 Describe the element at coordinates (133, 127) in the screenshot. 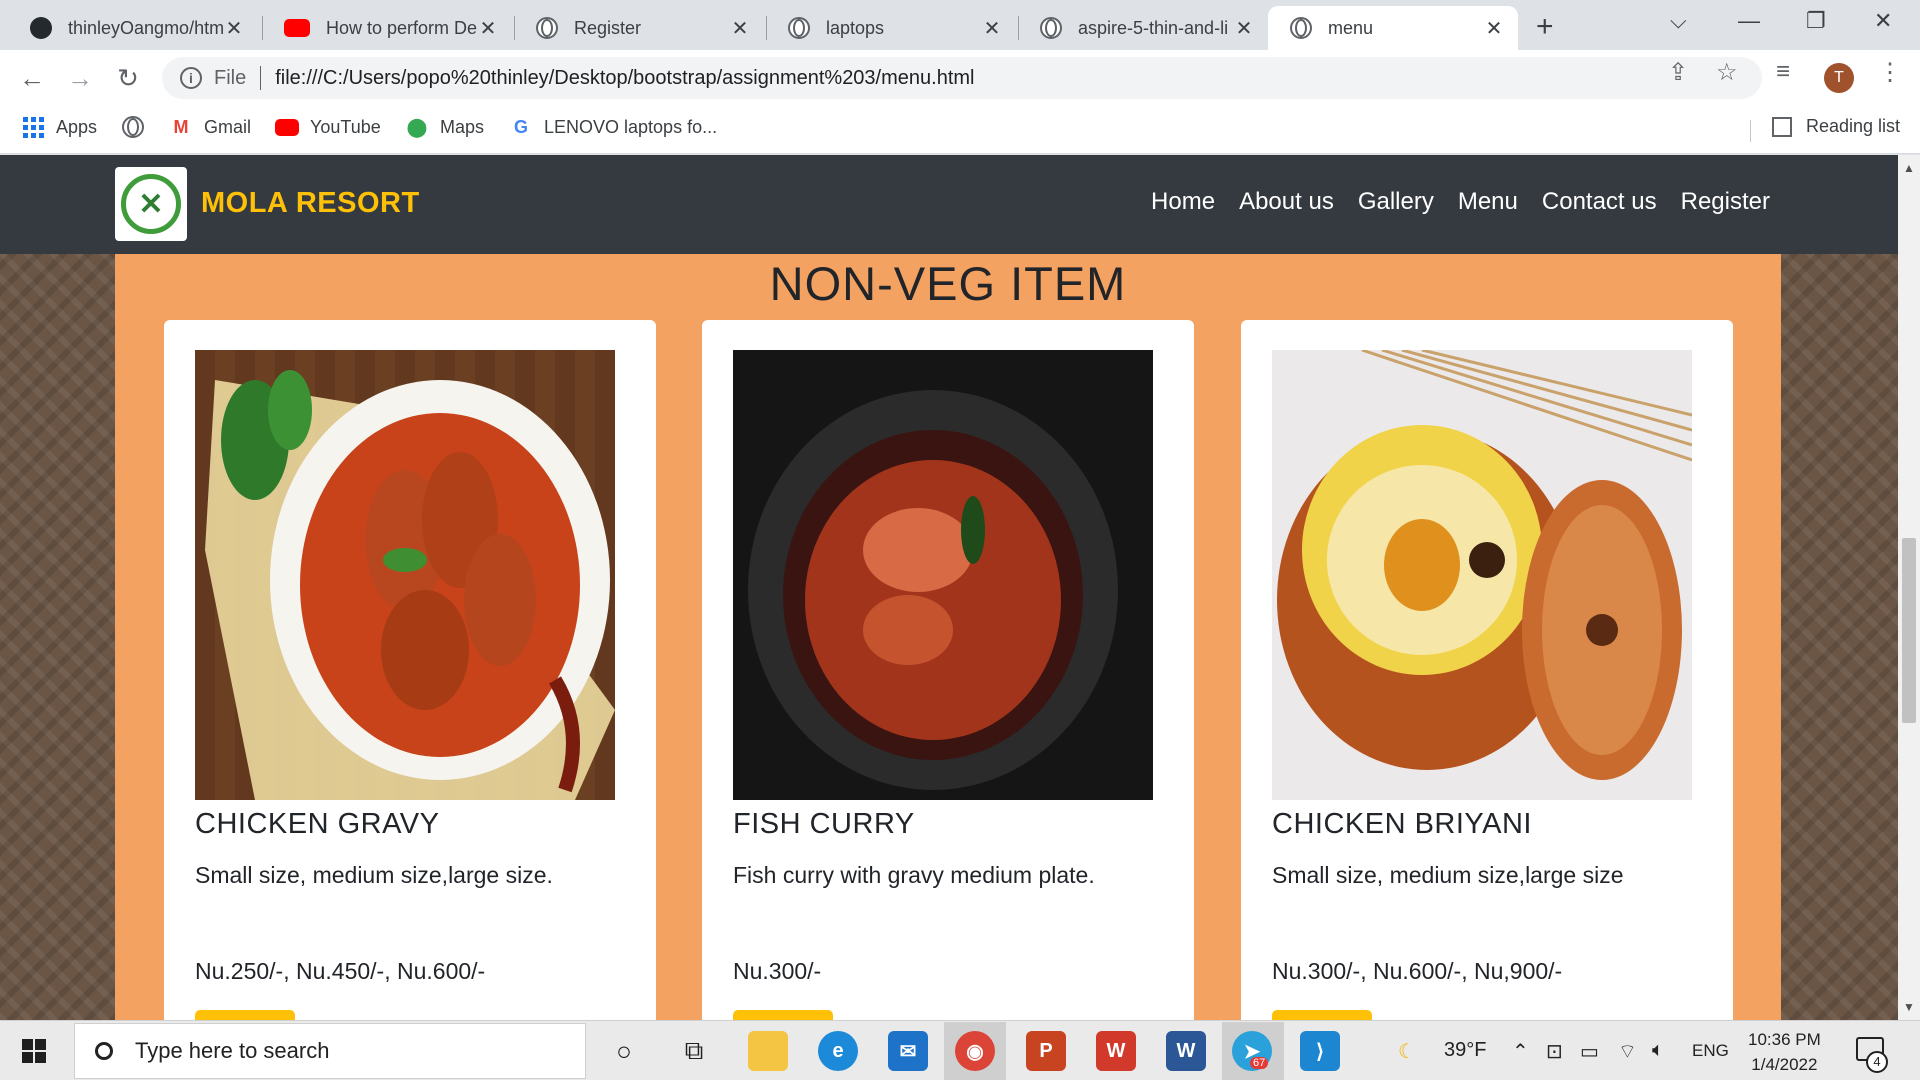

I see `globe-icon` at that location.